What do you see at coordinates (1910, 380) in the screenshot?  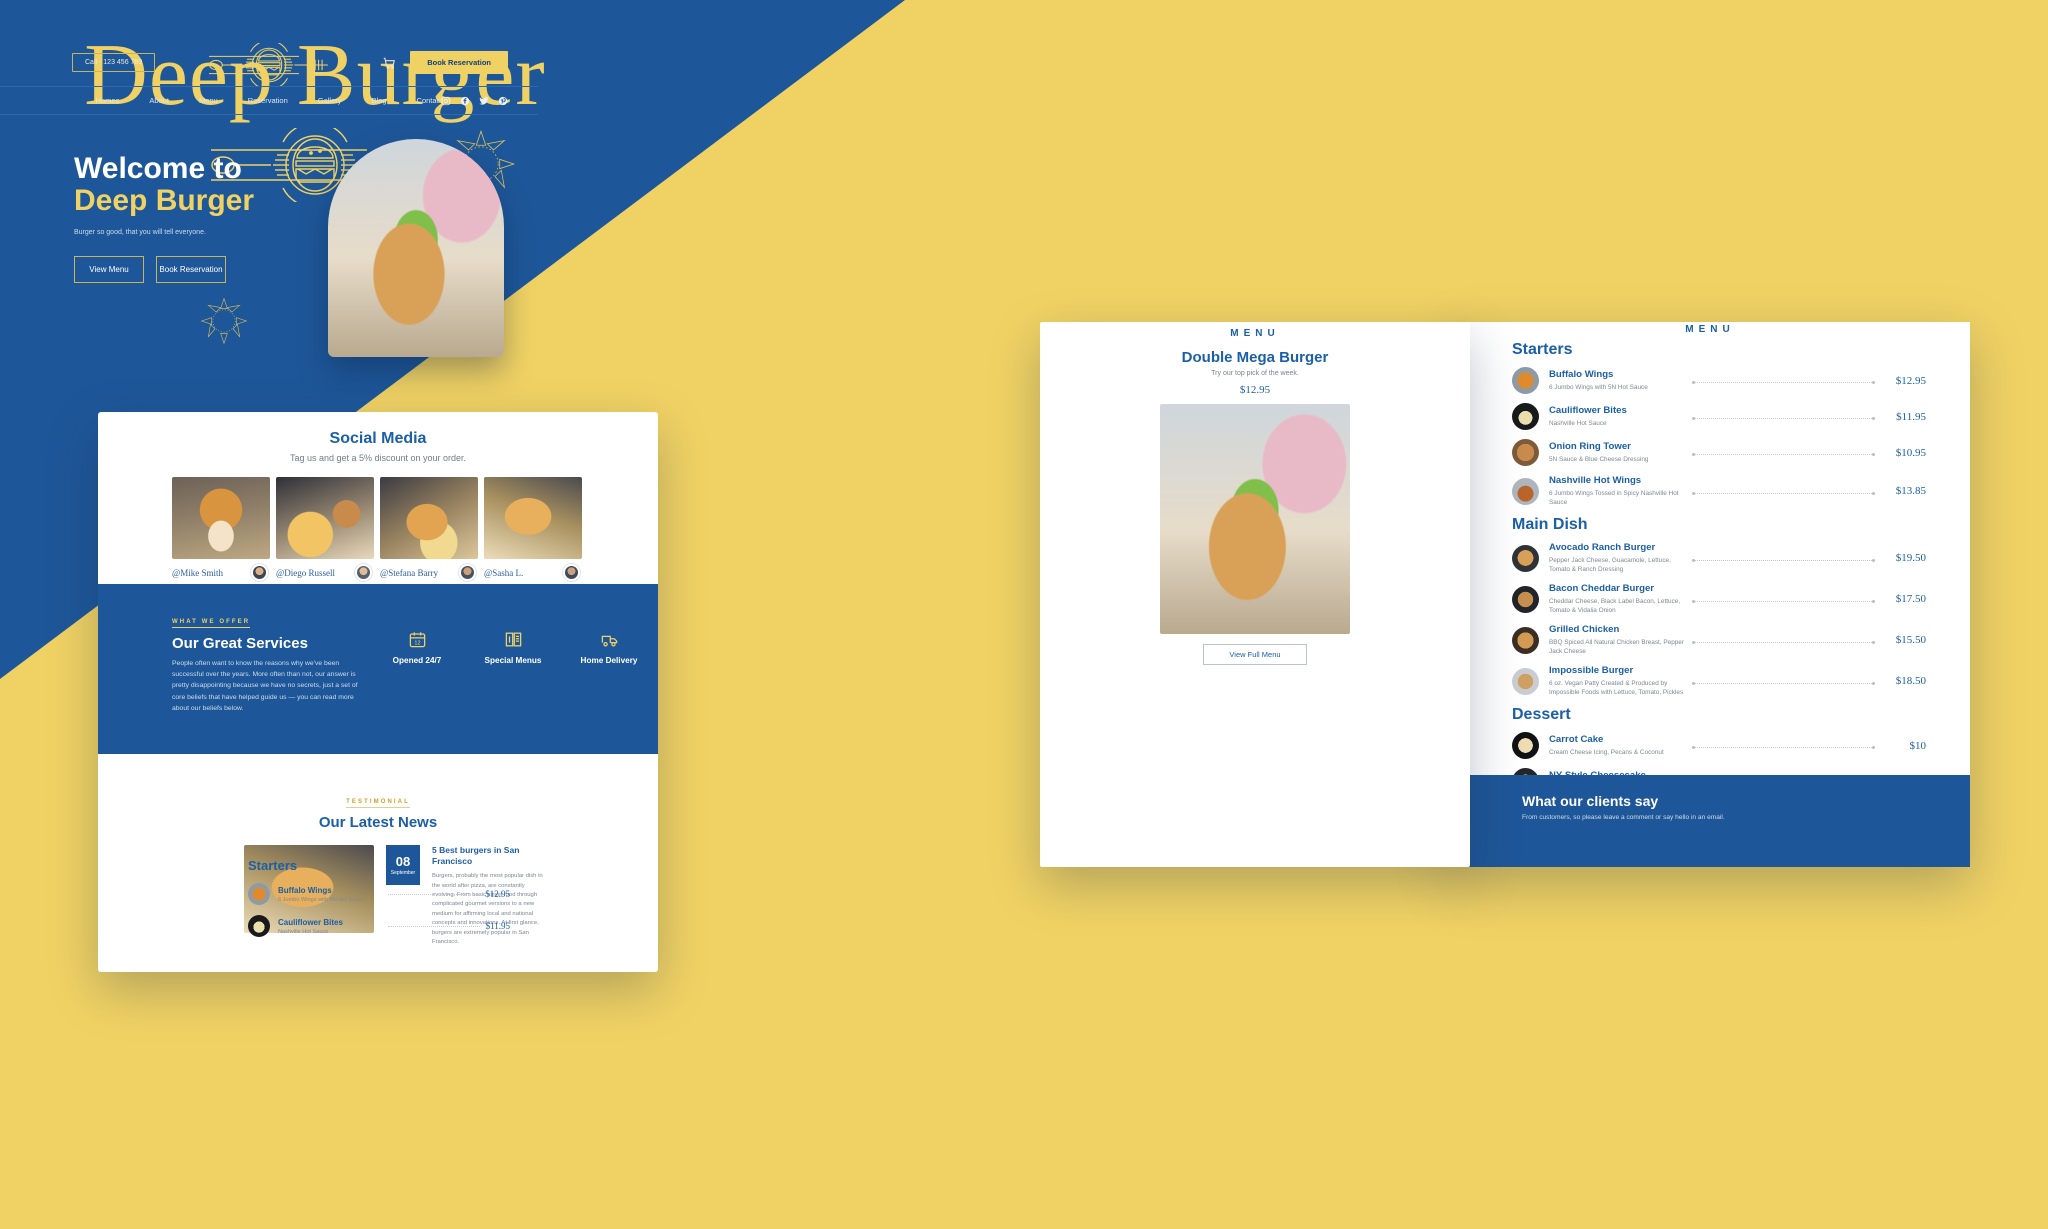 I see `item-price: $12.95` at bounding box center [1910, 380].